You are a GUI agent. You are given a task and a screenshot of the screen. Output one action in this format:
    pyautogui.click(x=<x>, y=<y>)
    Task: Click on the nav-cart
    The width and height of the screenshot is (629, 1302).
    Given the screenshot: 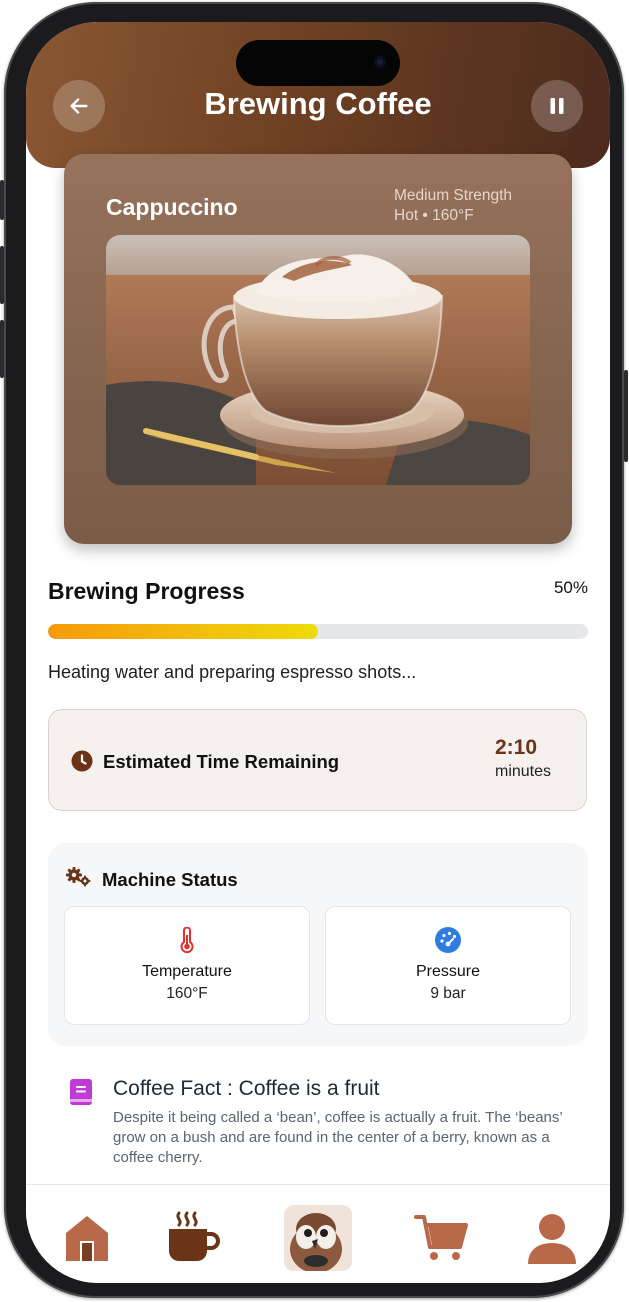 What is the action you would take?
    pyautogui.click(x=441, y=1238)
    